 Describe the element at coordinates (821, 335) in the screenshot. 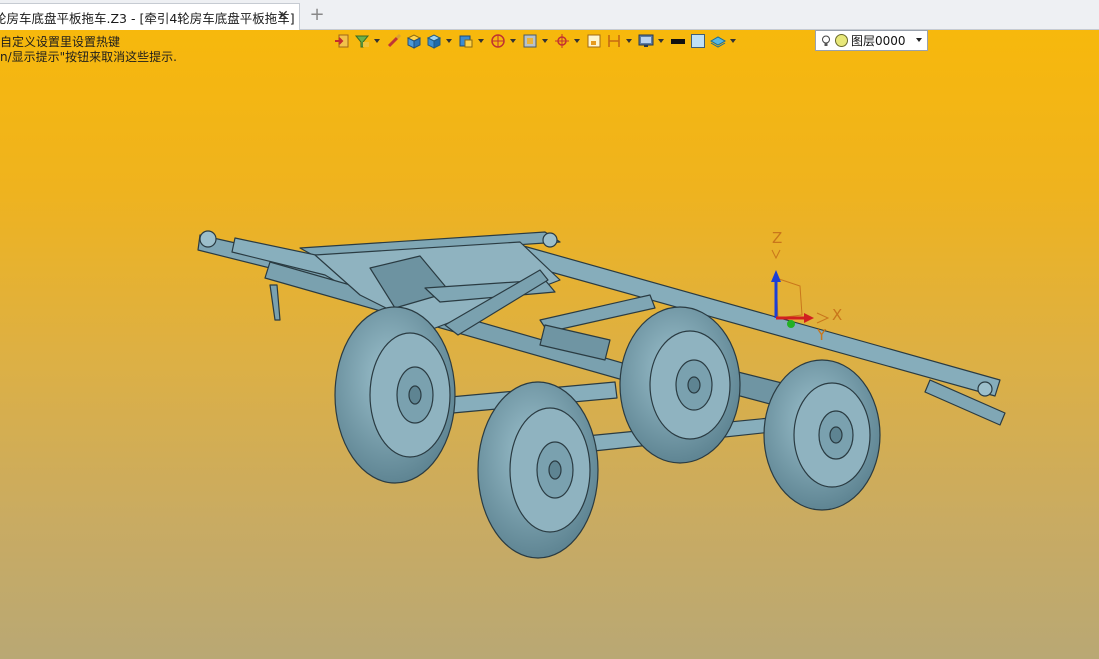

I see `axis-label-y: Y` at that location.